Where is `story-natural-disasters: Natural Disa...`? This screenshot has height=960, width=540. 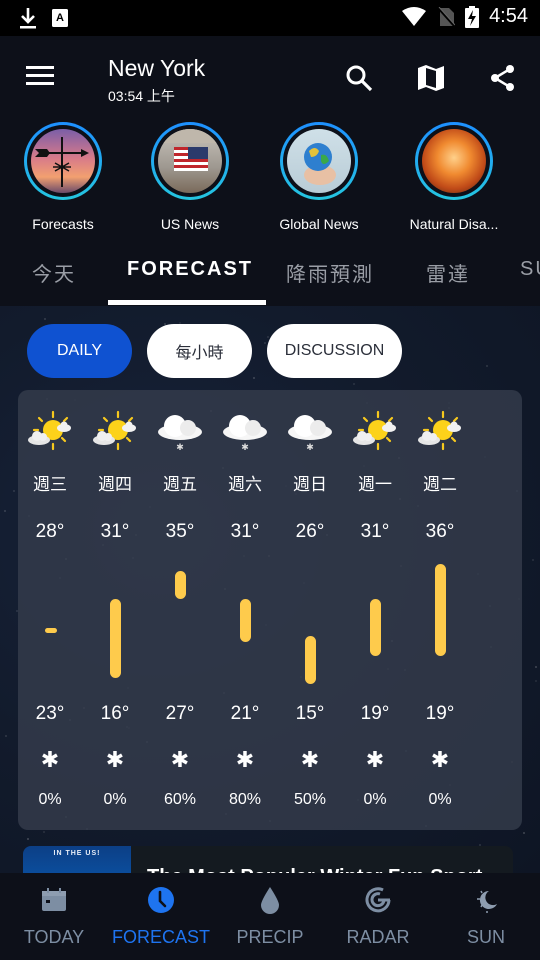 story-natural-disasters: Natural Disa... is located at coordinates (454, 177).